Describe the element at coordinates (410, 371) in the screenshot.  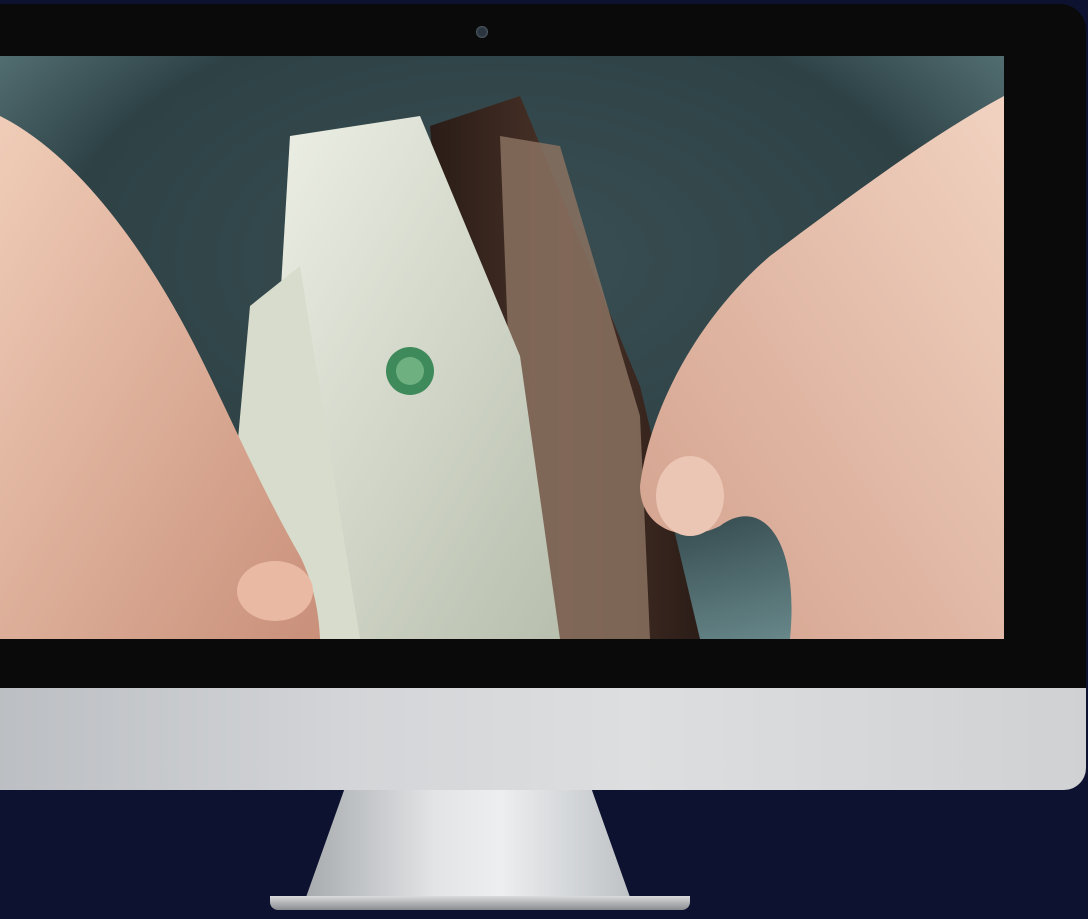
I see `bill-seal-inner` at that location.